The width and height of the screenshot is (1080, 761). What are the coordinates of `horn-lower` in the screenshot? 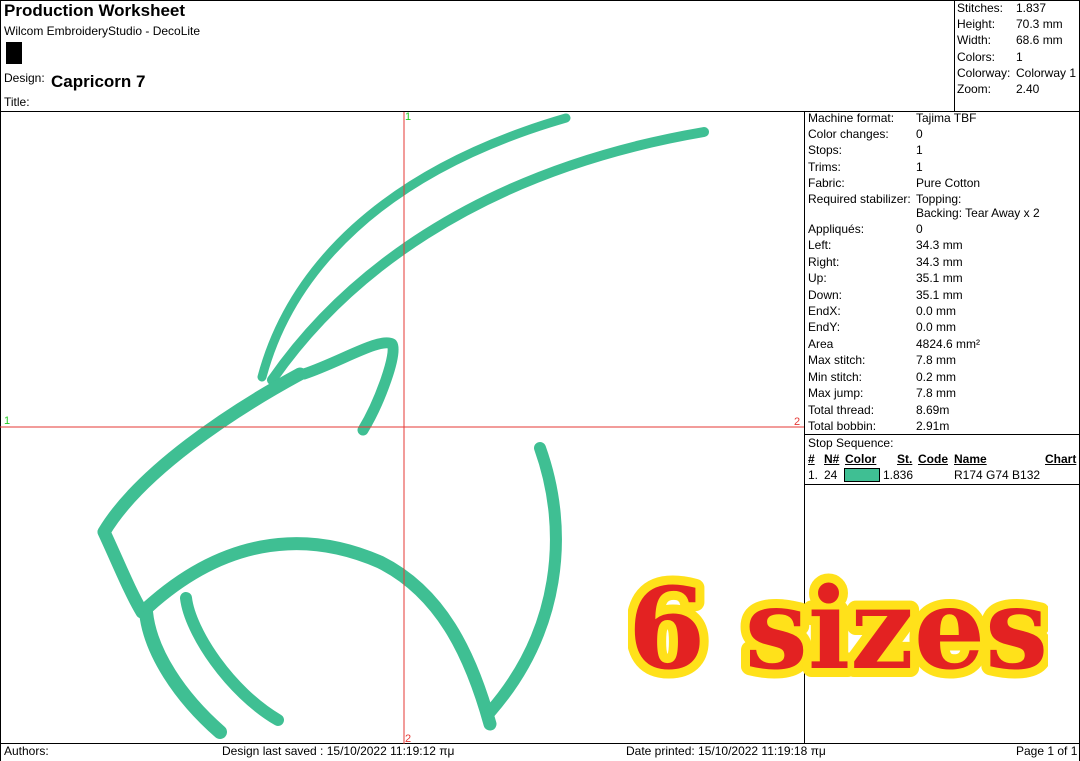 It's located at (488, 256).